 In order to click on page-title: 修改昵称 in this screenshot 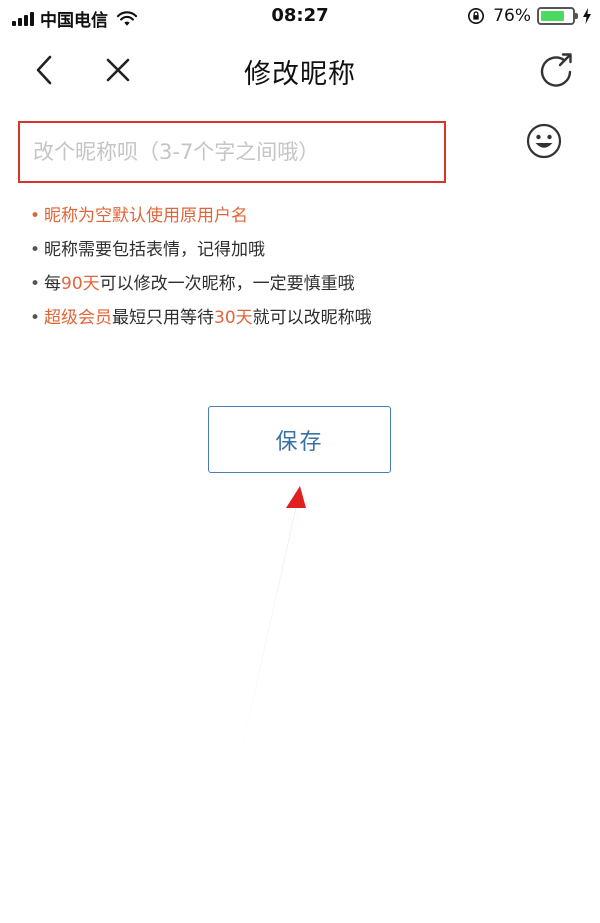, I will do `click(300, 74)`.